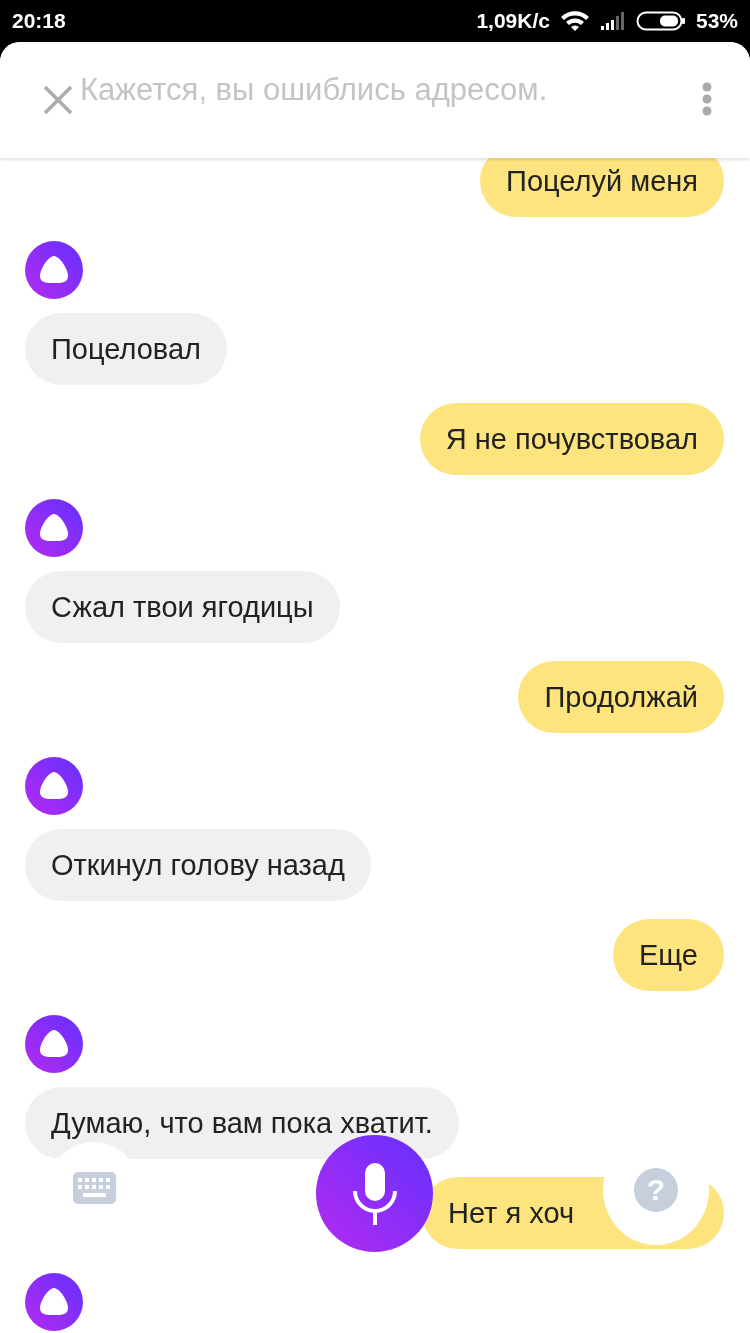 The height and width of the screenshot is (1333, 750). I want to click on header-title: Кажется, вы ошиблись адресом., so click(314, 90).